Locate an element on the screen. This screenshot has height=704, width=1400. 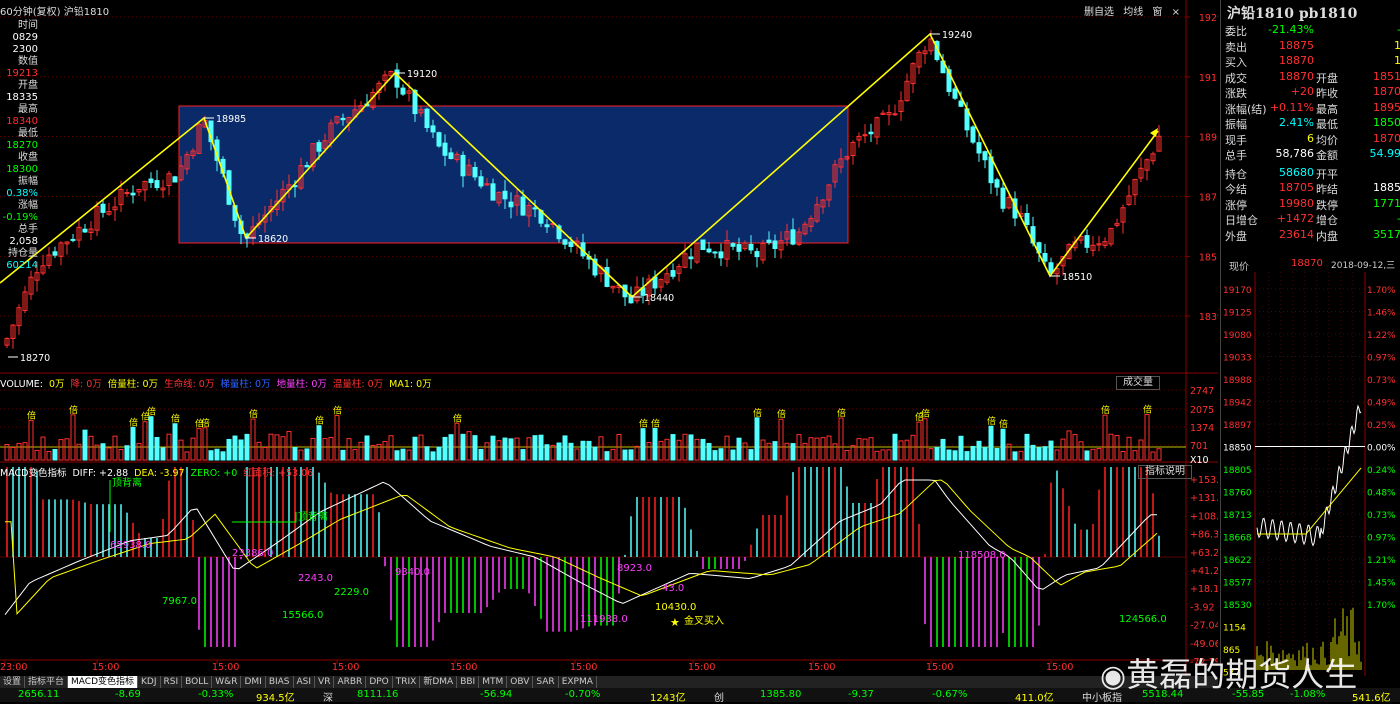
tab-10: VR is located at coordinates (324, 682).